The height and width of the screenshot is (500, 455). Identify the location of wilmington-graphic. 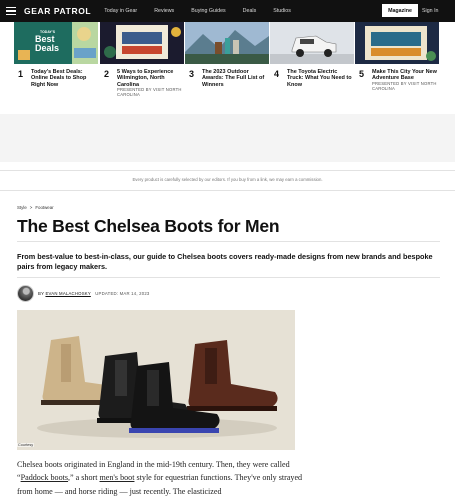
(142, 43).